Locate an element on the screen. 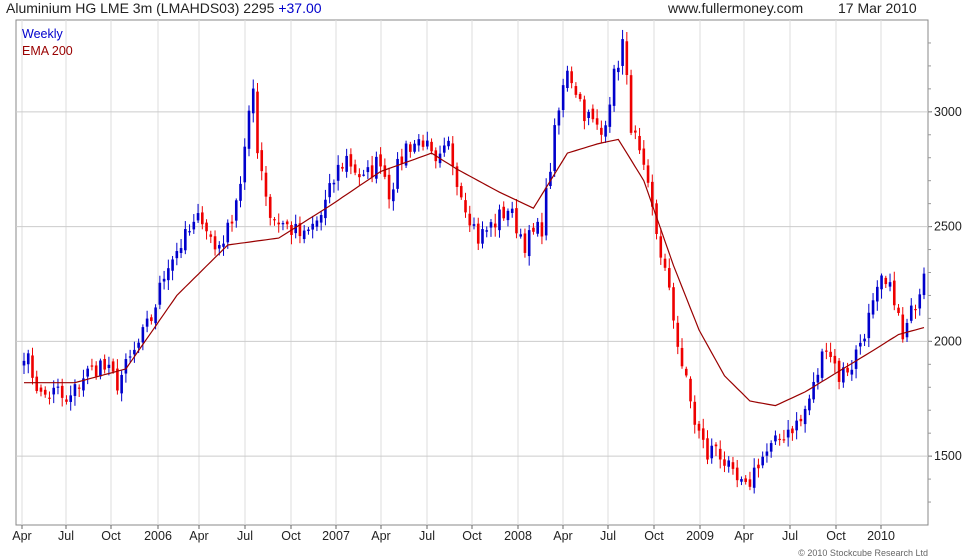 The height and width of the screenshot is (560, 980). x-tick-label: 2007 is located at coordinates (336, 536).